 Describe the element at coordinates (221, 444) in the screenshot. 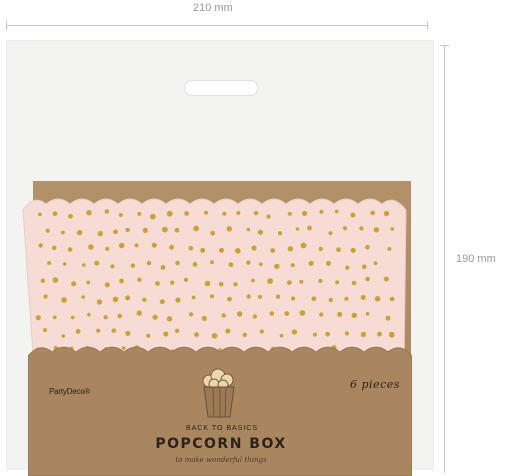

I see `product-title: POPCORN BOX` at that location.